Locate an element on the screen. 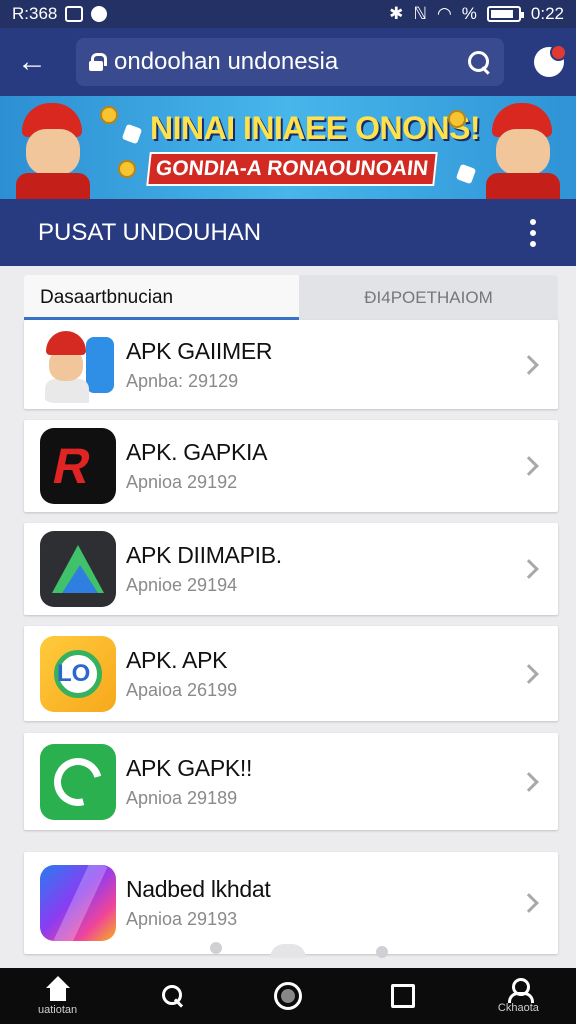 The width and height of the screenshot is (576, 1024). tab-bar: Dasaartbnucian ĐI4POETHAIOM is located at coordinates (291, 297).